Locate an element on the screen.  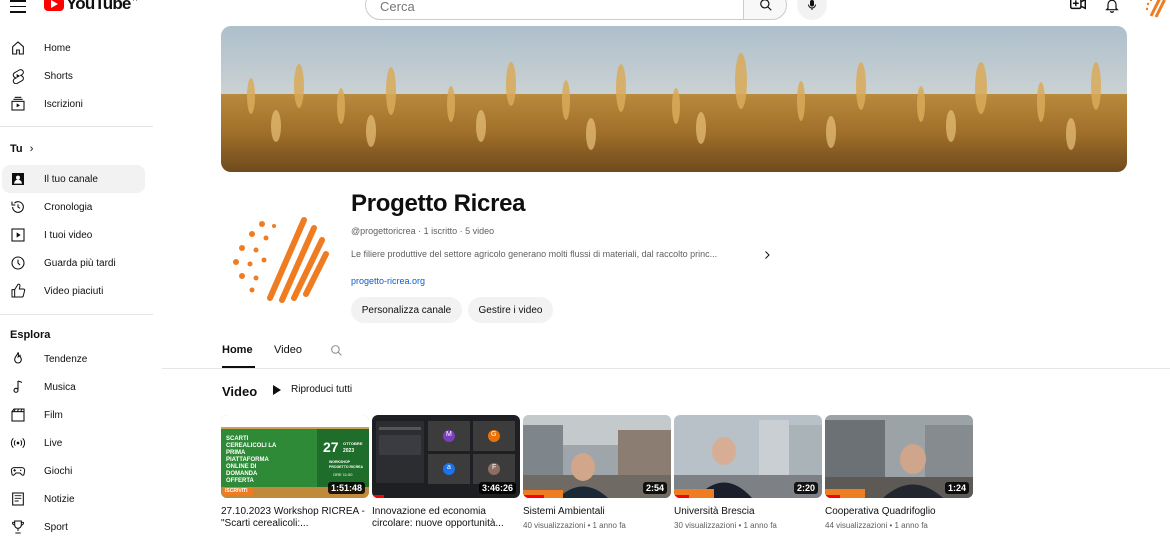
menu-icon is located at coordinates (18, 7).